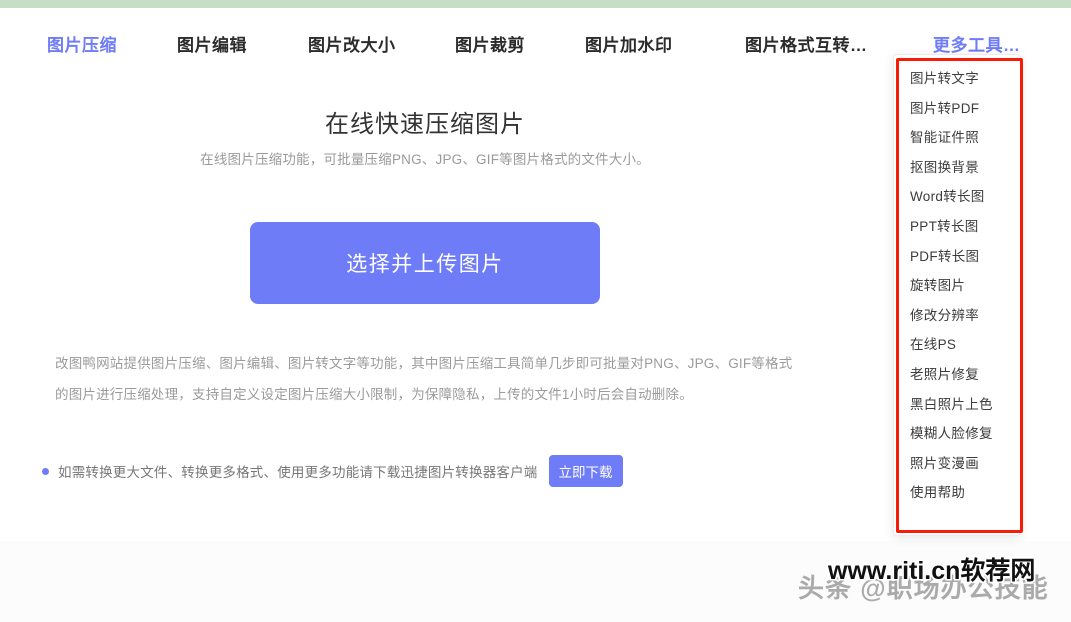  Describe the element at coordinates (957, 345) in the screenshot. I see `dropdown-item-online-ps: 在线PS` at that location.